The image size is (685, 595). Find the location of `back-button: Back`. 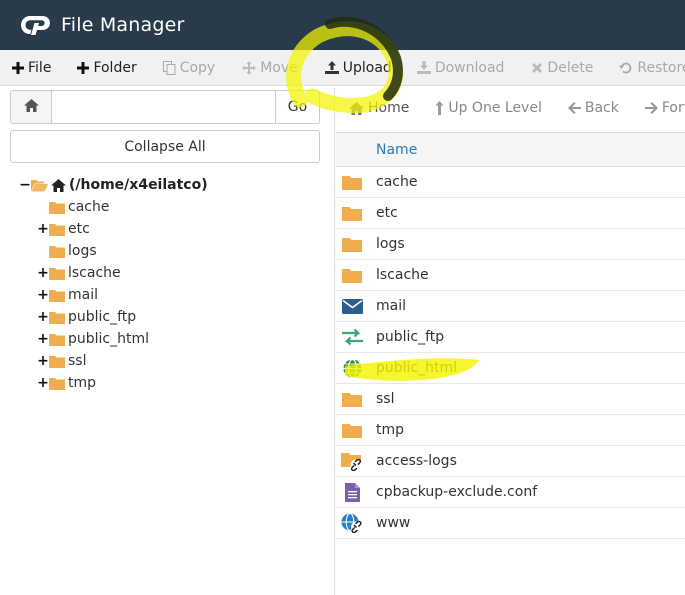

back-button: Back is located at coordinates (593, 108).